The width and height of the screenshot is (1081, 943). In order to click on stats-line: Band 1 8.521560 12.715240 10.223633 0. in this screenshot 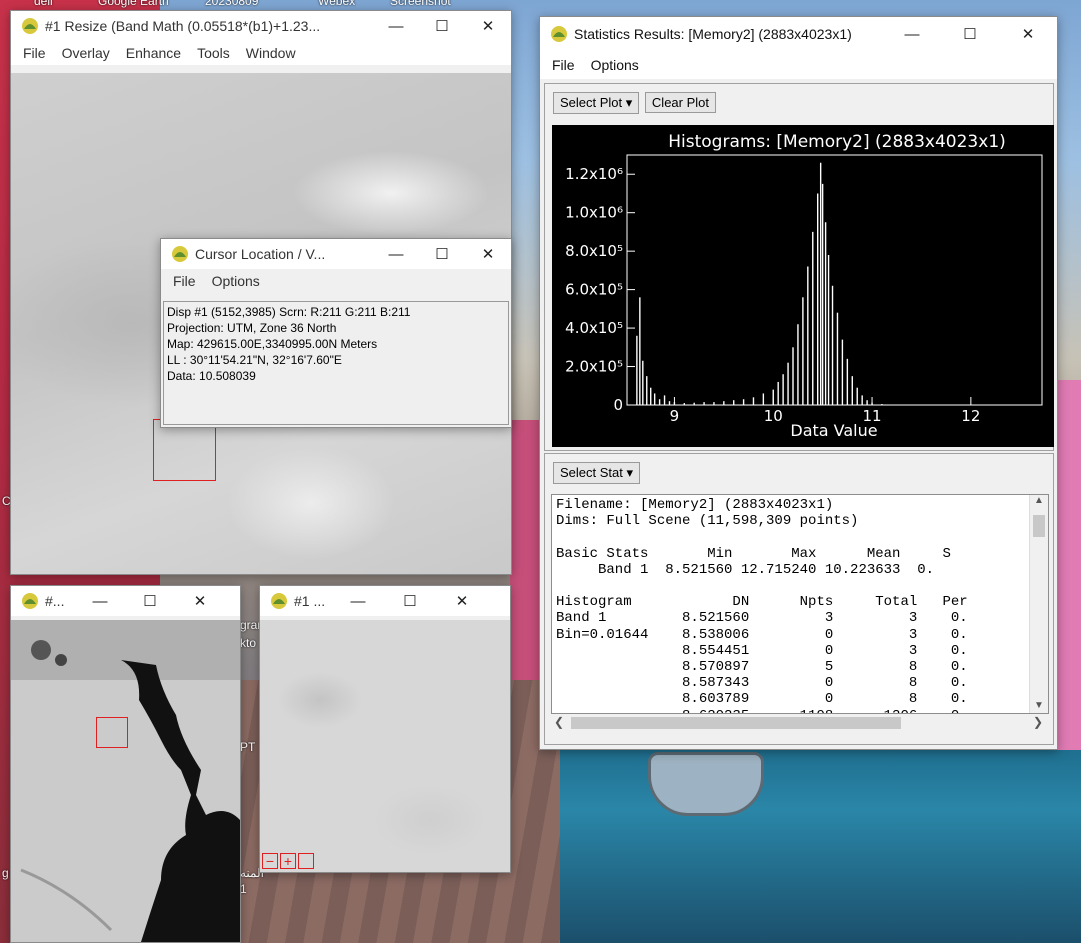, I will do `click(745, 569)`.